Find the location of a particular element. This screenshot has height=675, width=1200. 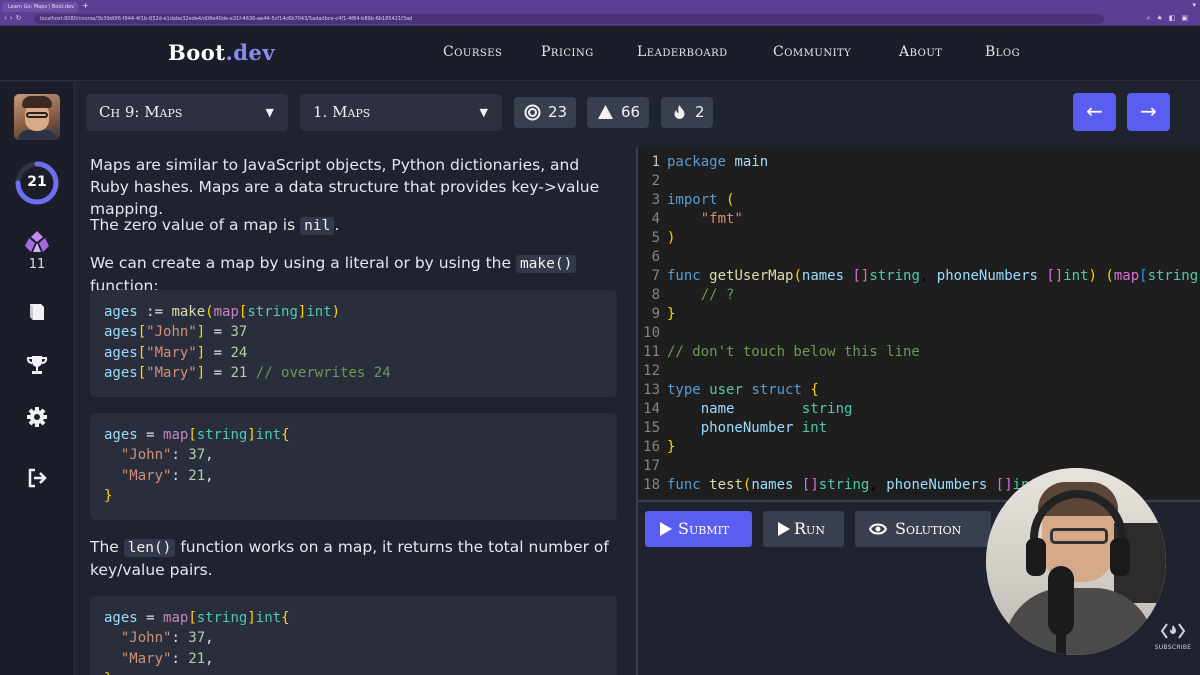

browser-tab: Learn Go: Maps | Boot.dev is located at coordinates (40, 7).